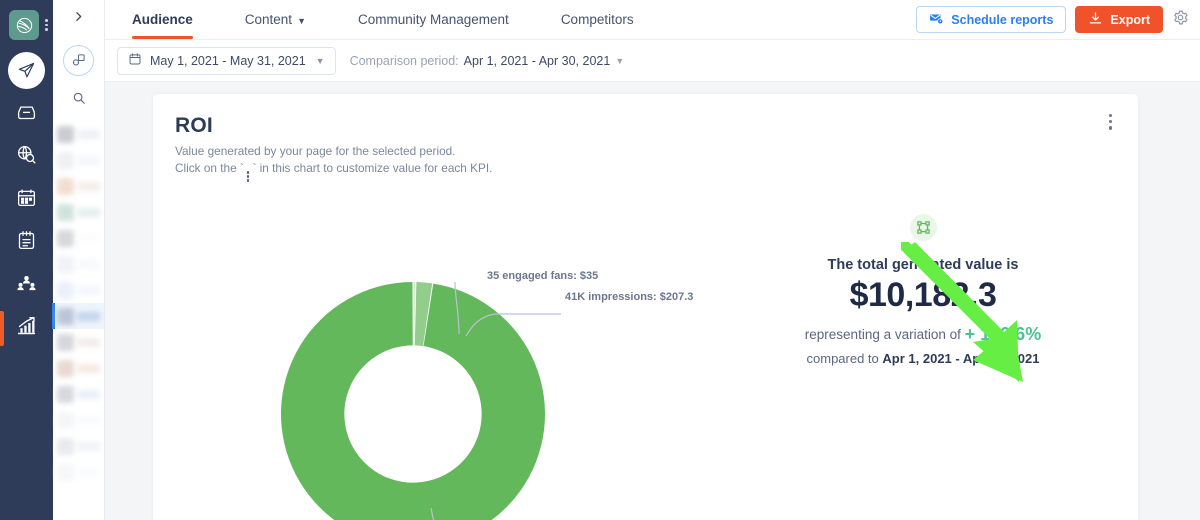 The width and height of the screenshot is (1200, 520). I want to click on accounts-list, so click(78, 301).